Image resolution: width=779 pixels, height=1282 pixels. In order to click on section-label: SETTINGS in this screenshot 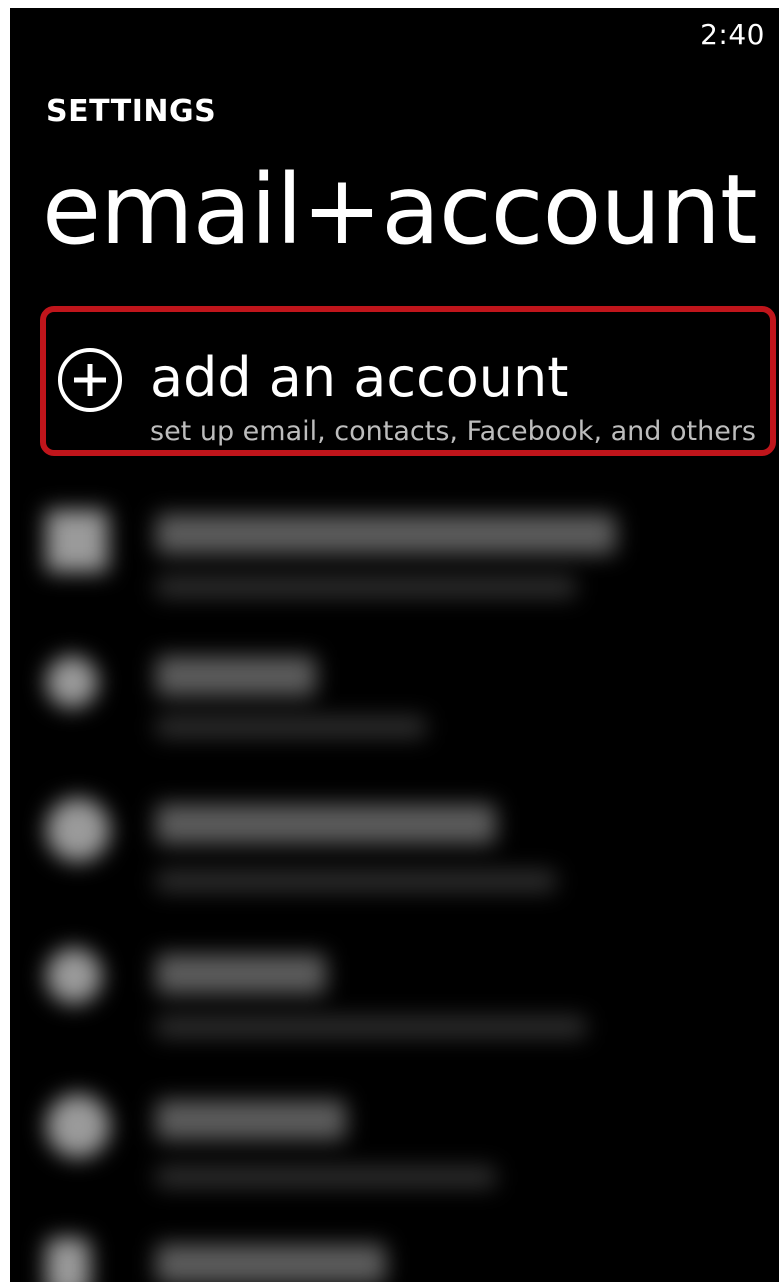, I will do `click(131, 111)`.